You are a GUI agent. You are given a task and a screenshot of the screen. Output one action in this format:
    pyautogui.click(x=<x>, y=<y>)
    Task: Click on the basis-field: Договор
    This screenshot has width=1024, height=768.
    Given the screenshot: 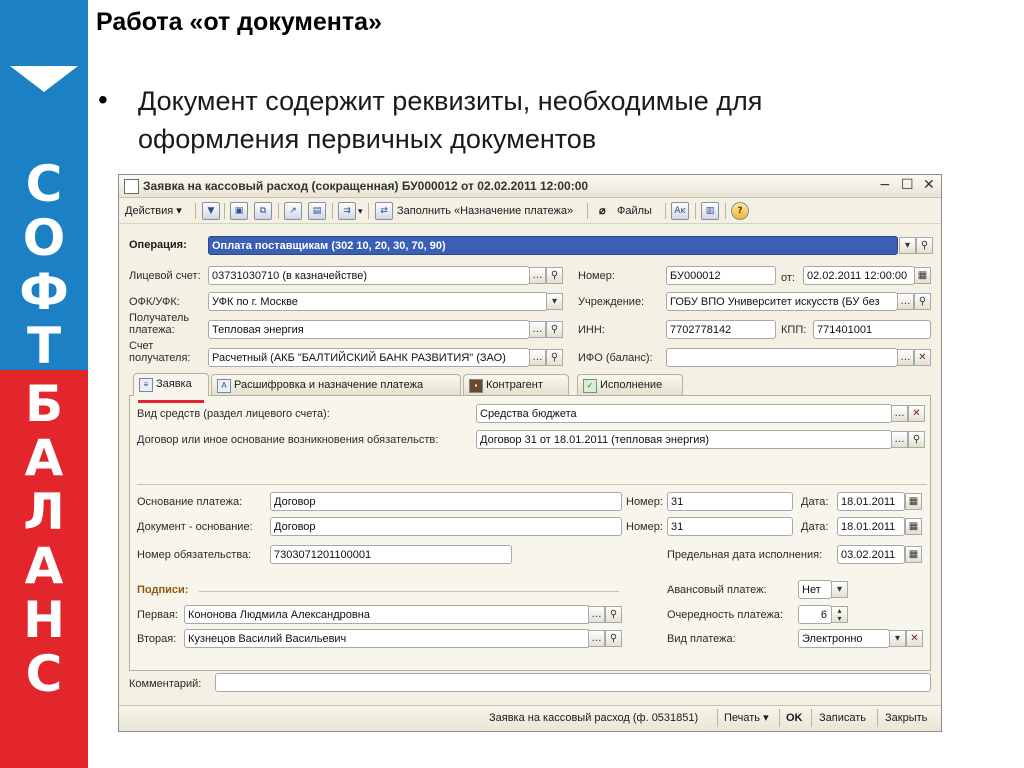 What is the action you would take?
    pyautogui.click(x=446, y=501)
    